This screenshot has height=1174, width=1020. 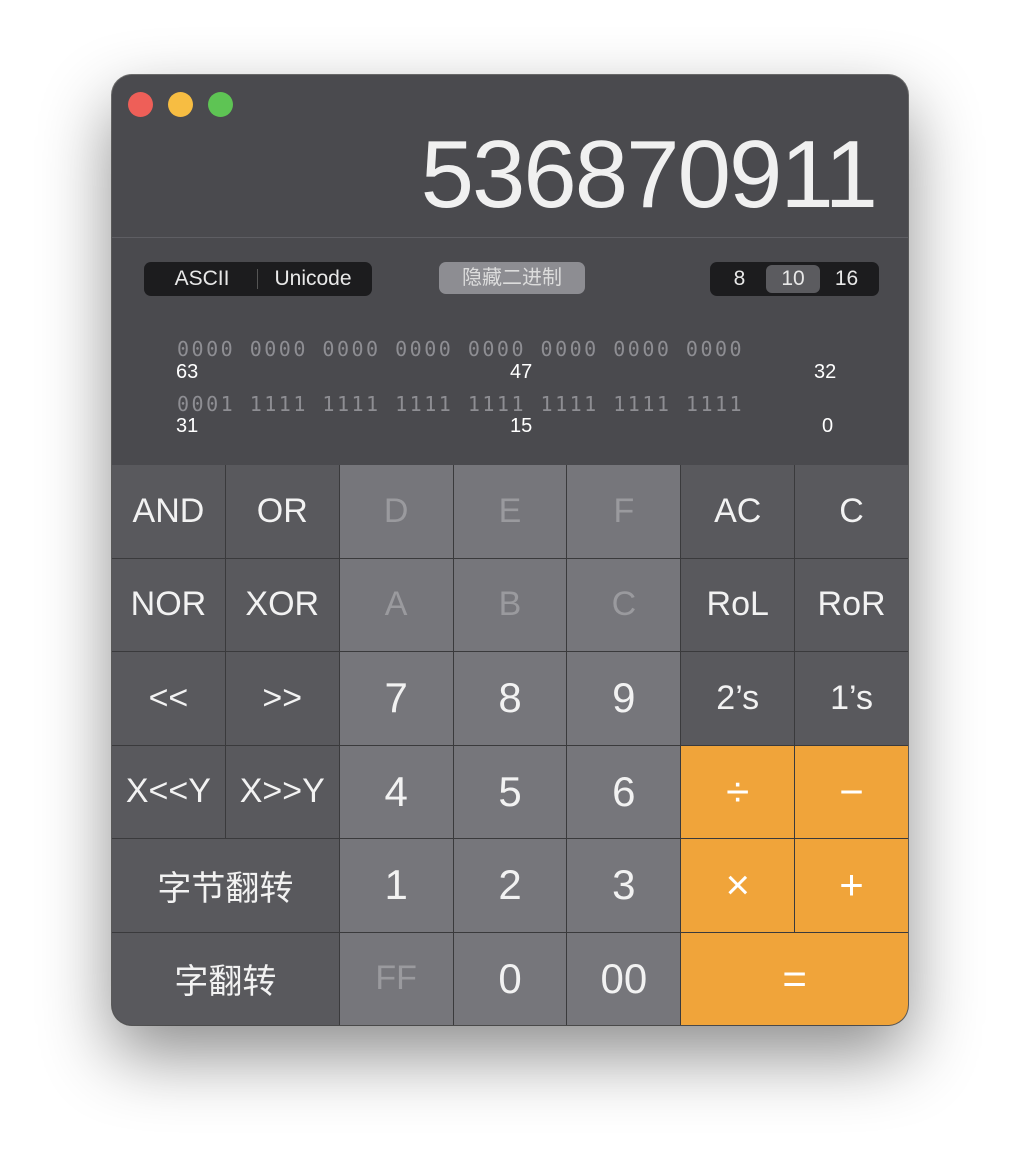 I want to click on digit-4-key: 4, so click(x=396, y=791).